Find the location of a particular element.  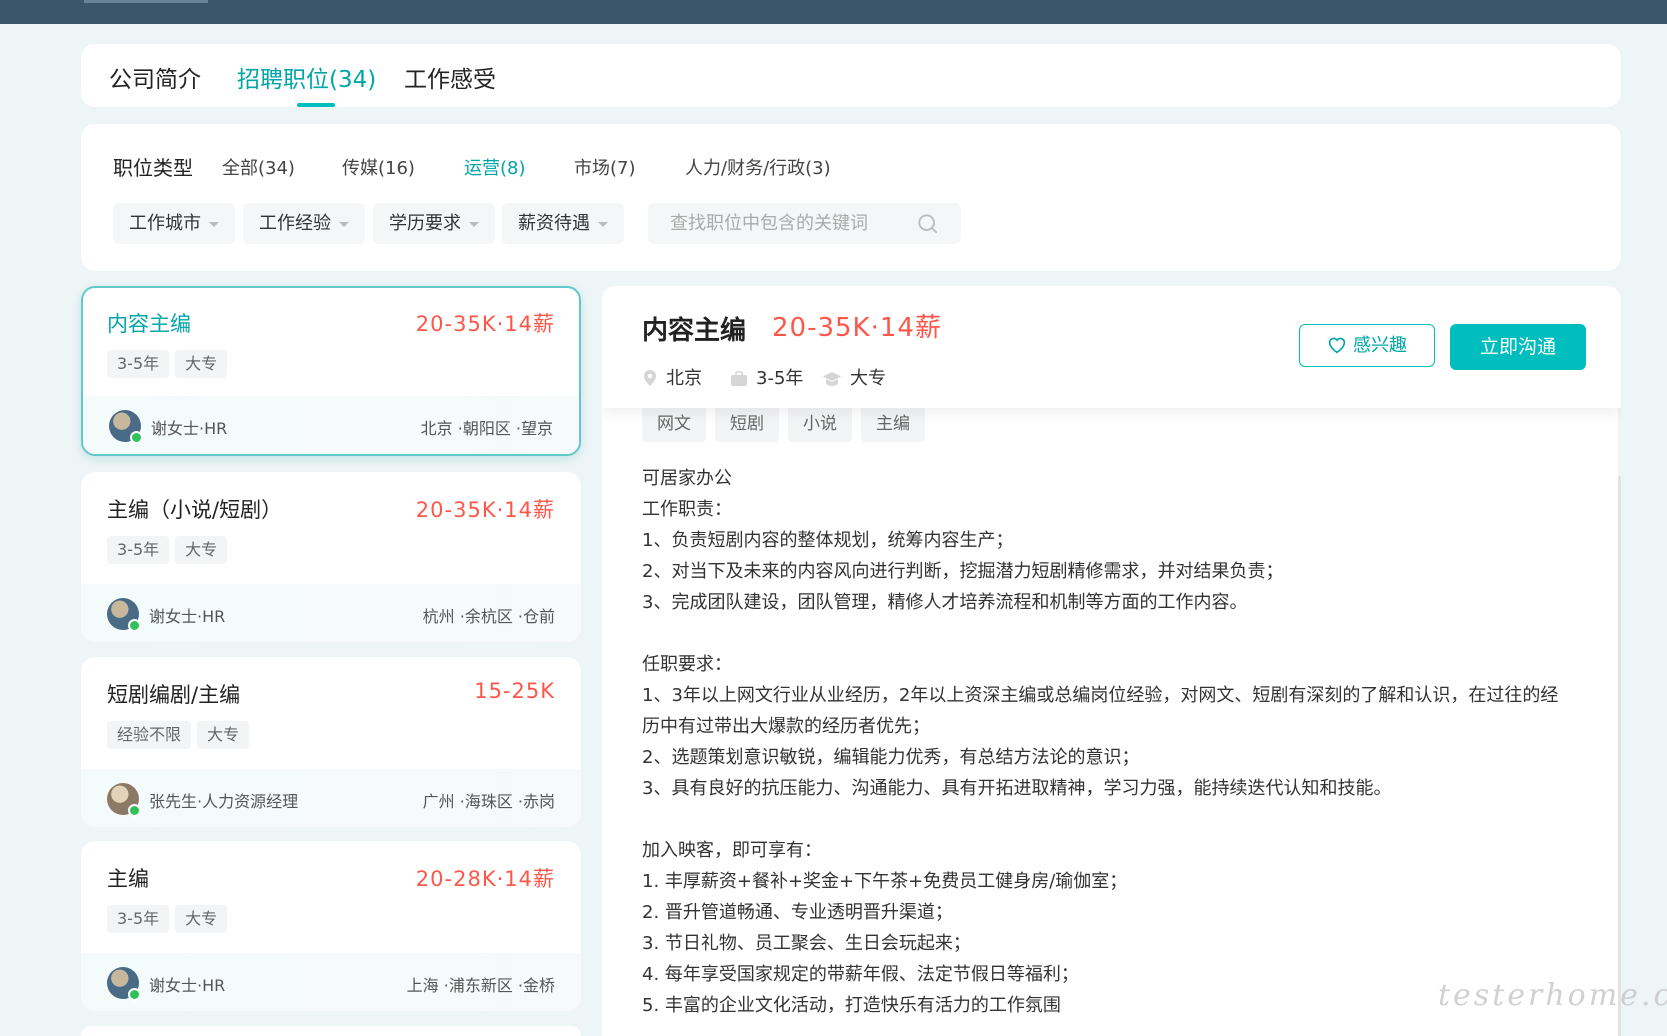

job-card-footer: 谢女士·HR 北京 ·朝阳区 ·望京 is located at coordinates (331, 425).